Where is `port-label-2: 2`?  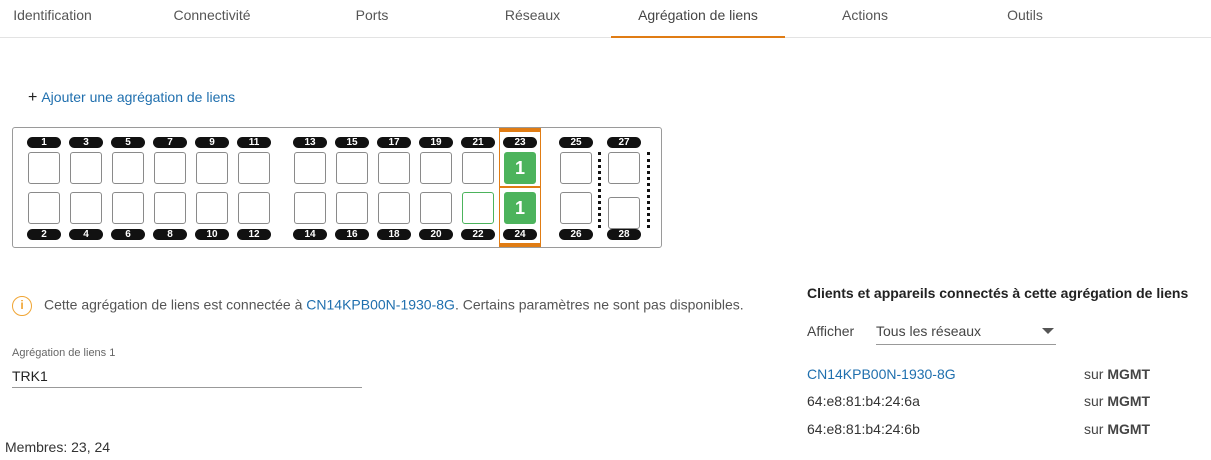 port-label-2: 2 is located at coordinates (44, 234).